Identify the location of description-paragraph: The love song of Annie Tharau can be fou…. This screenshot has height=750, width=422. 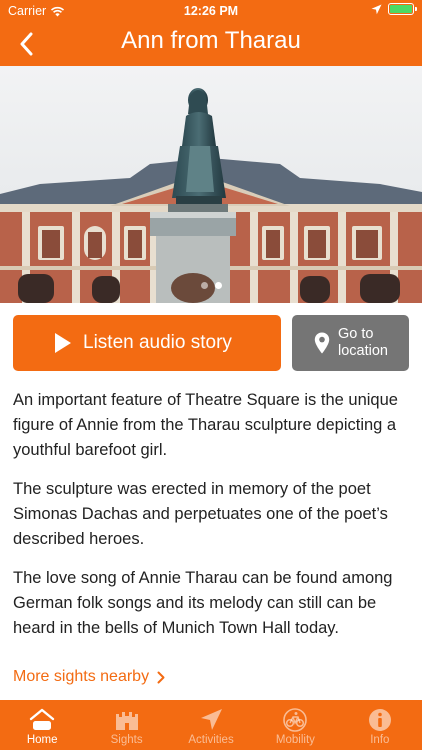
(203, 603).